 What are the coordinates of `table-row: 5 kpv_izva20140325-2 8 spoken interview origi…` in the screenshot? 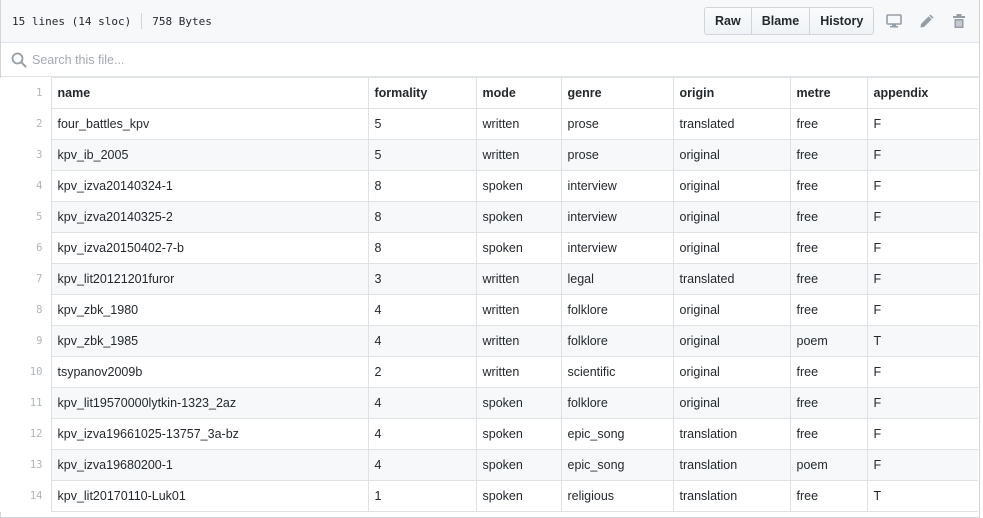 It's located at (489, 217).